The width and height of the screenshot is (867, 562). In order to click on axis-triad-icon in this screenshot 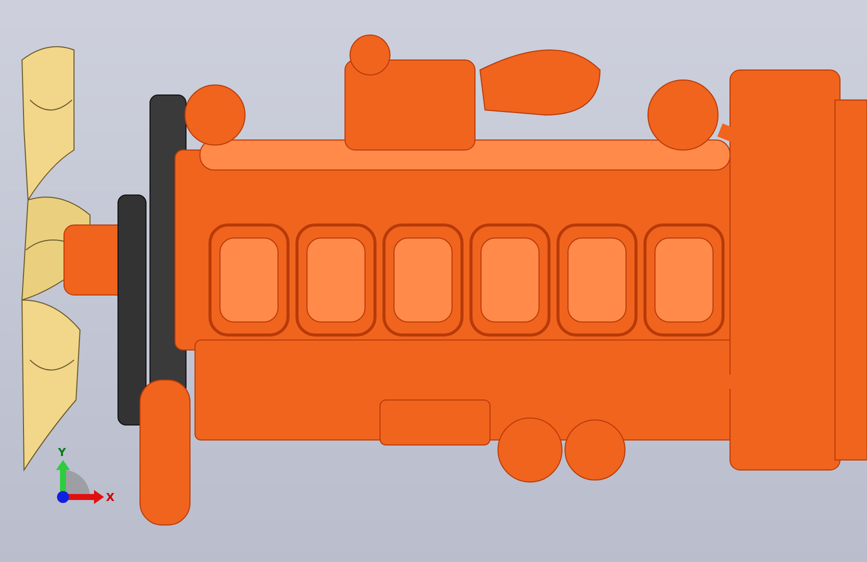, I will do `click(80, 482)`.